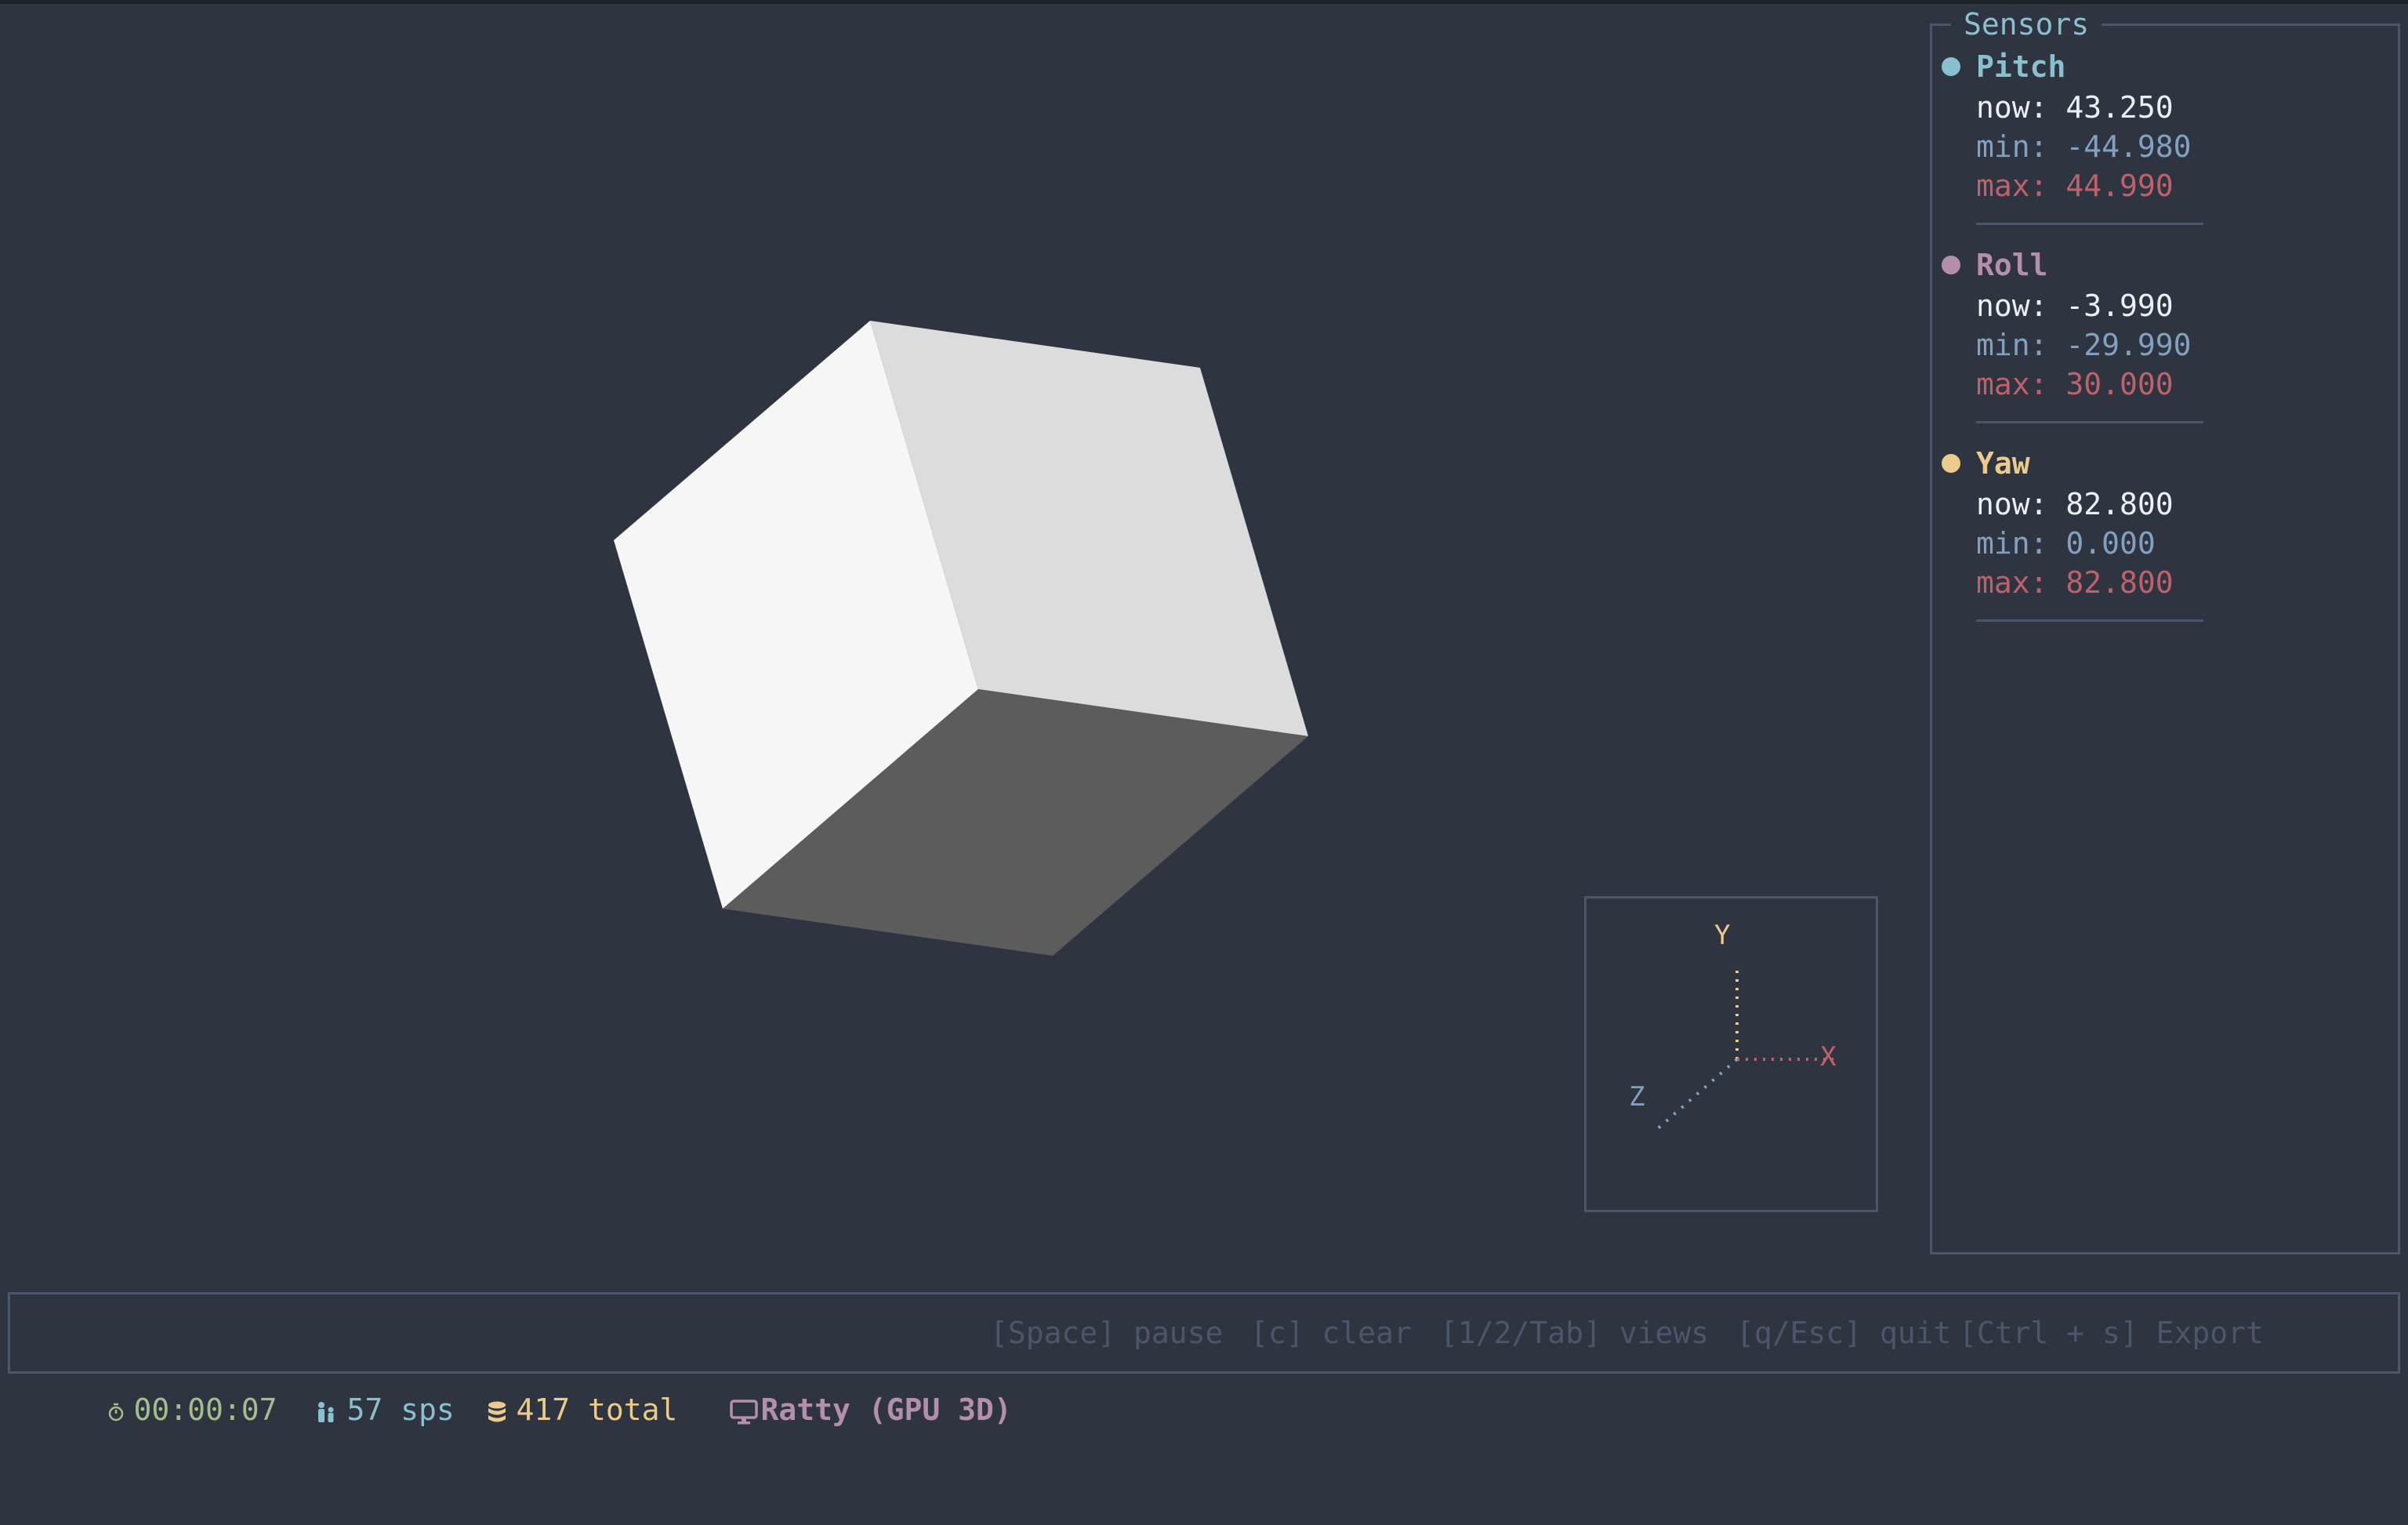 This screenshot has width=2408, height=1525. What do you see at coordinates (1637, 1097) in the screenshot?
I see `z-axis-label: Z` at bounding box center [1637, 1097].